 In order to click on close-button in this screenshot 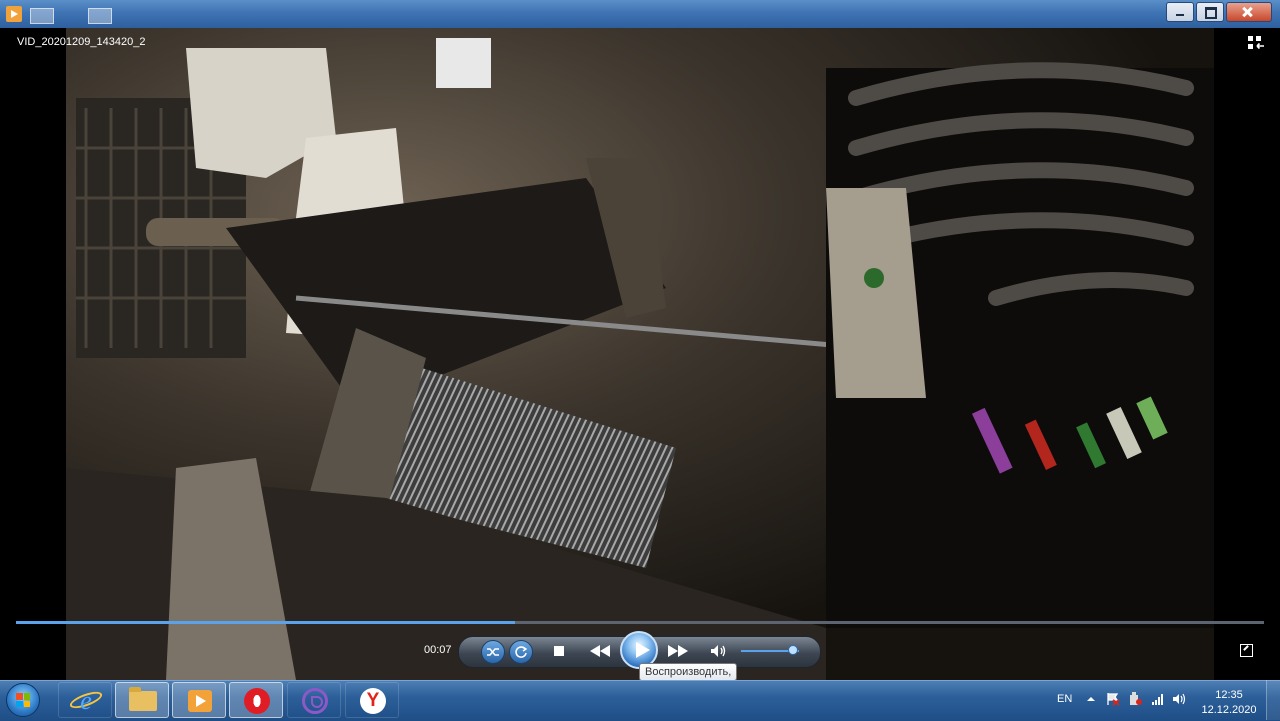, I will do `click(1249, 12)`.